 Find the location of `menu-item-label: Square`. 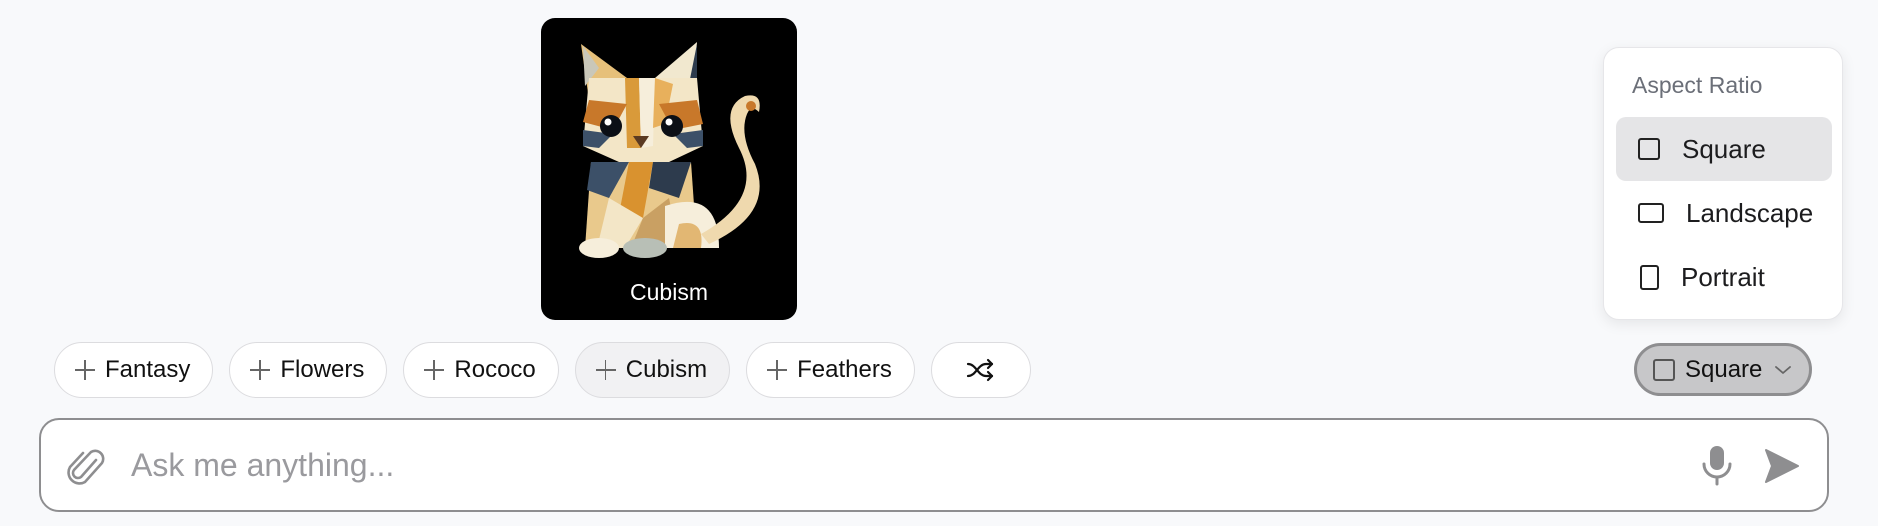

menu-item-label: Square is located at coordinates (1724, 148).